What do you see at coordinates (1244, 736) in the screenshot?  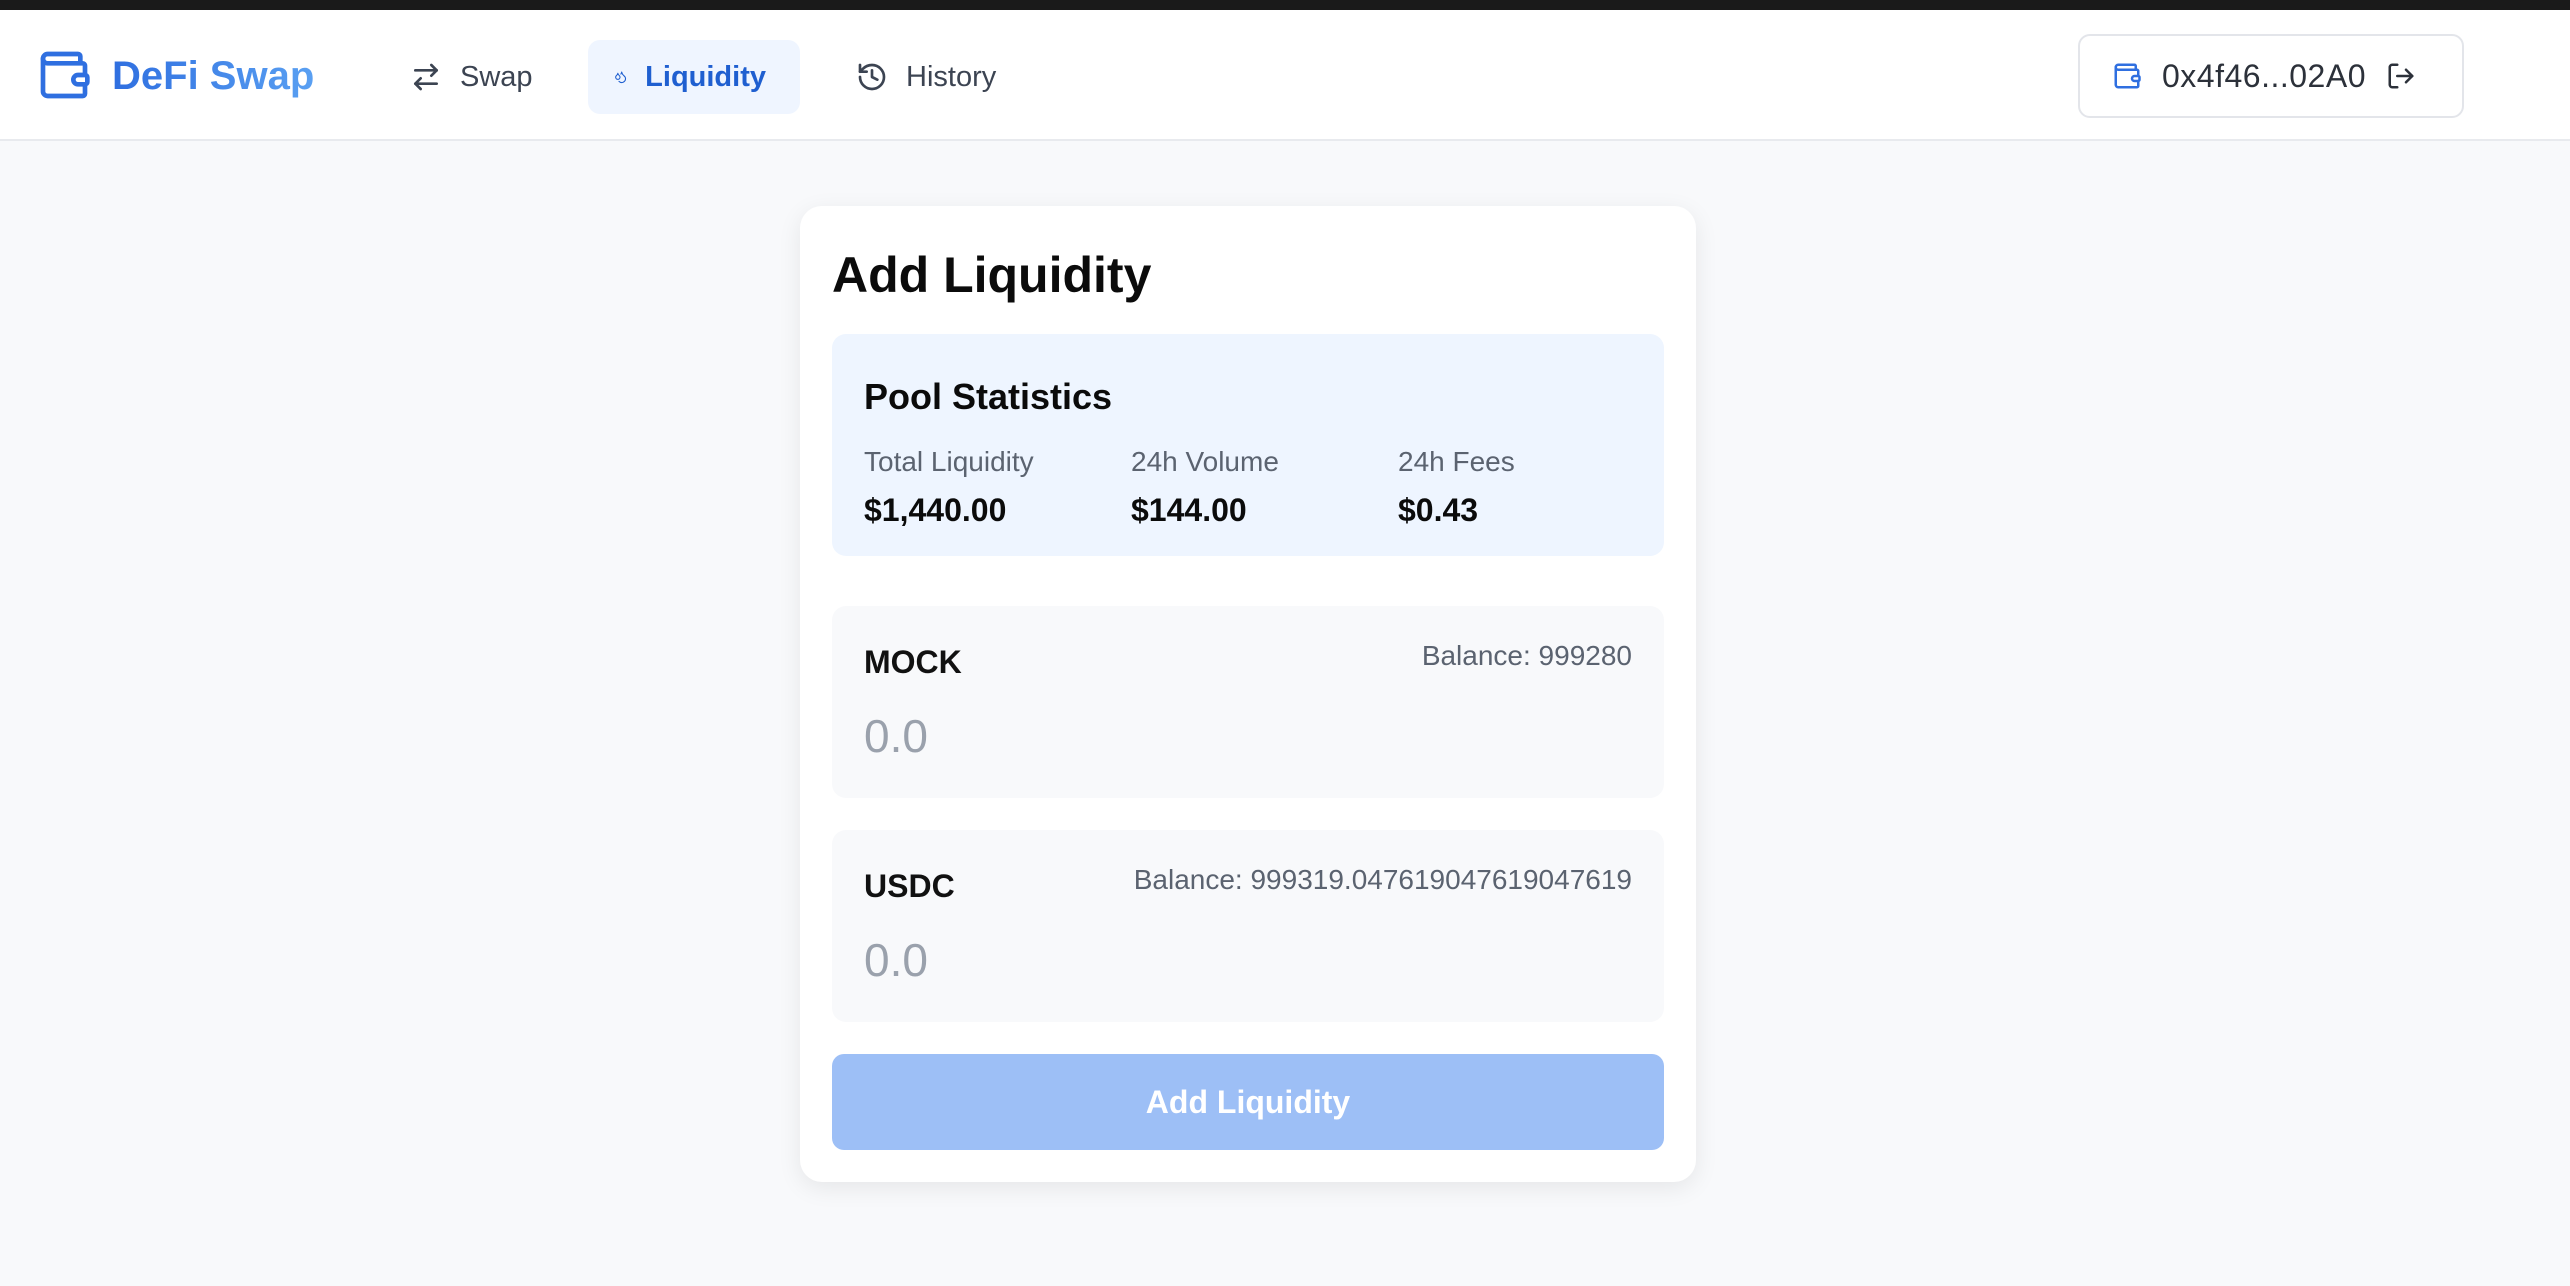 I see `mock-amount-input` at bounding box center [1244, 736].